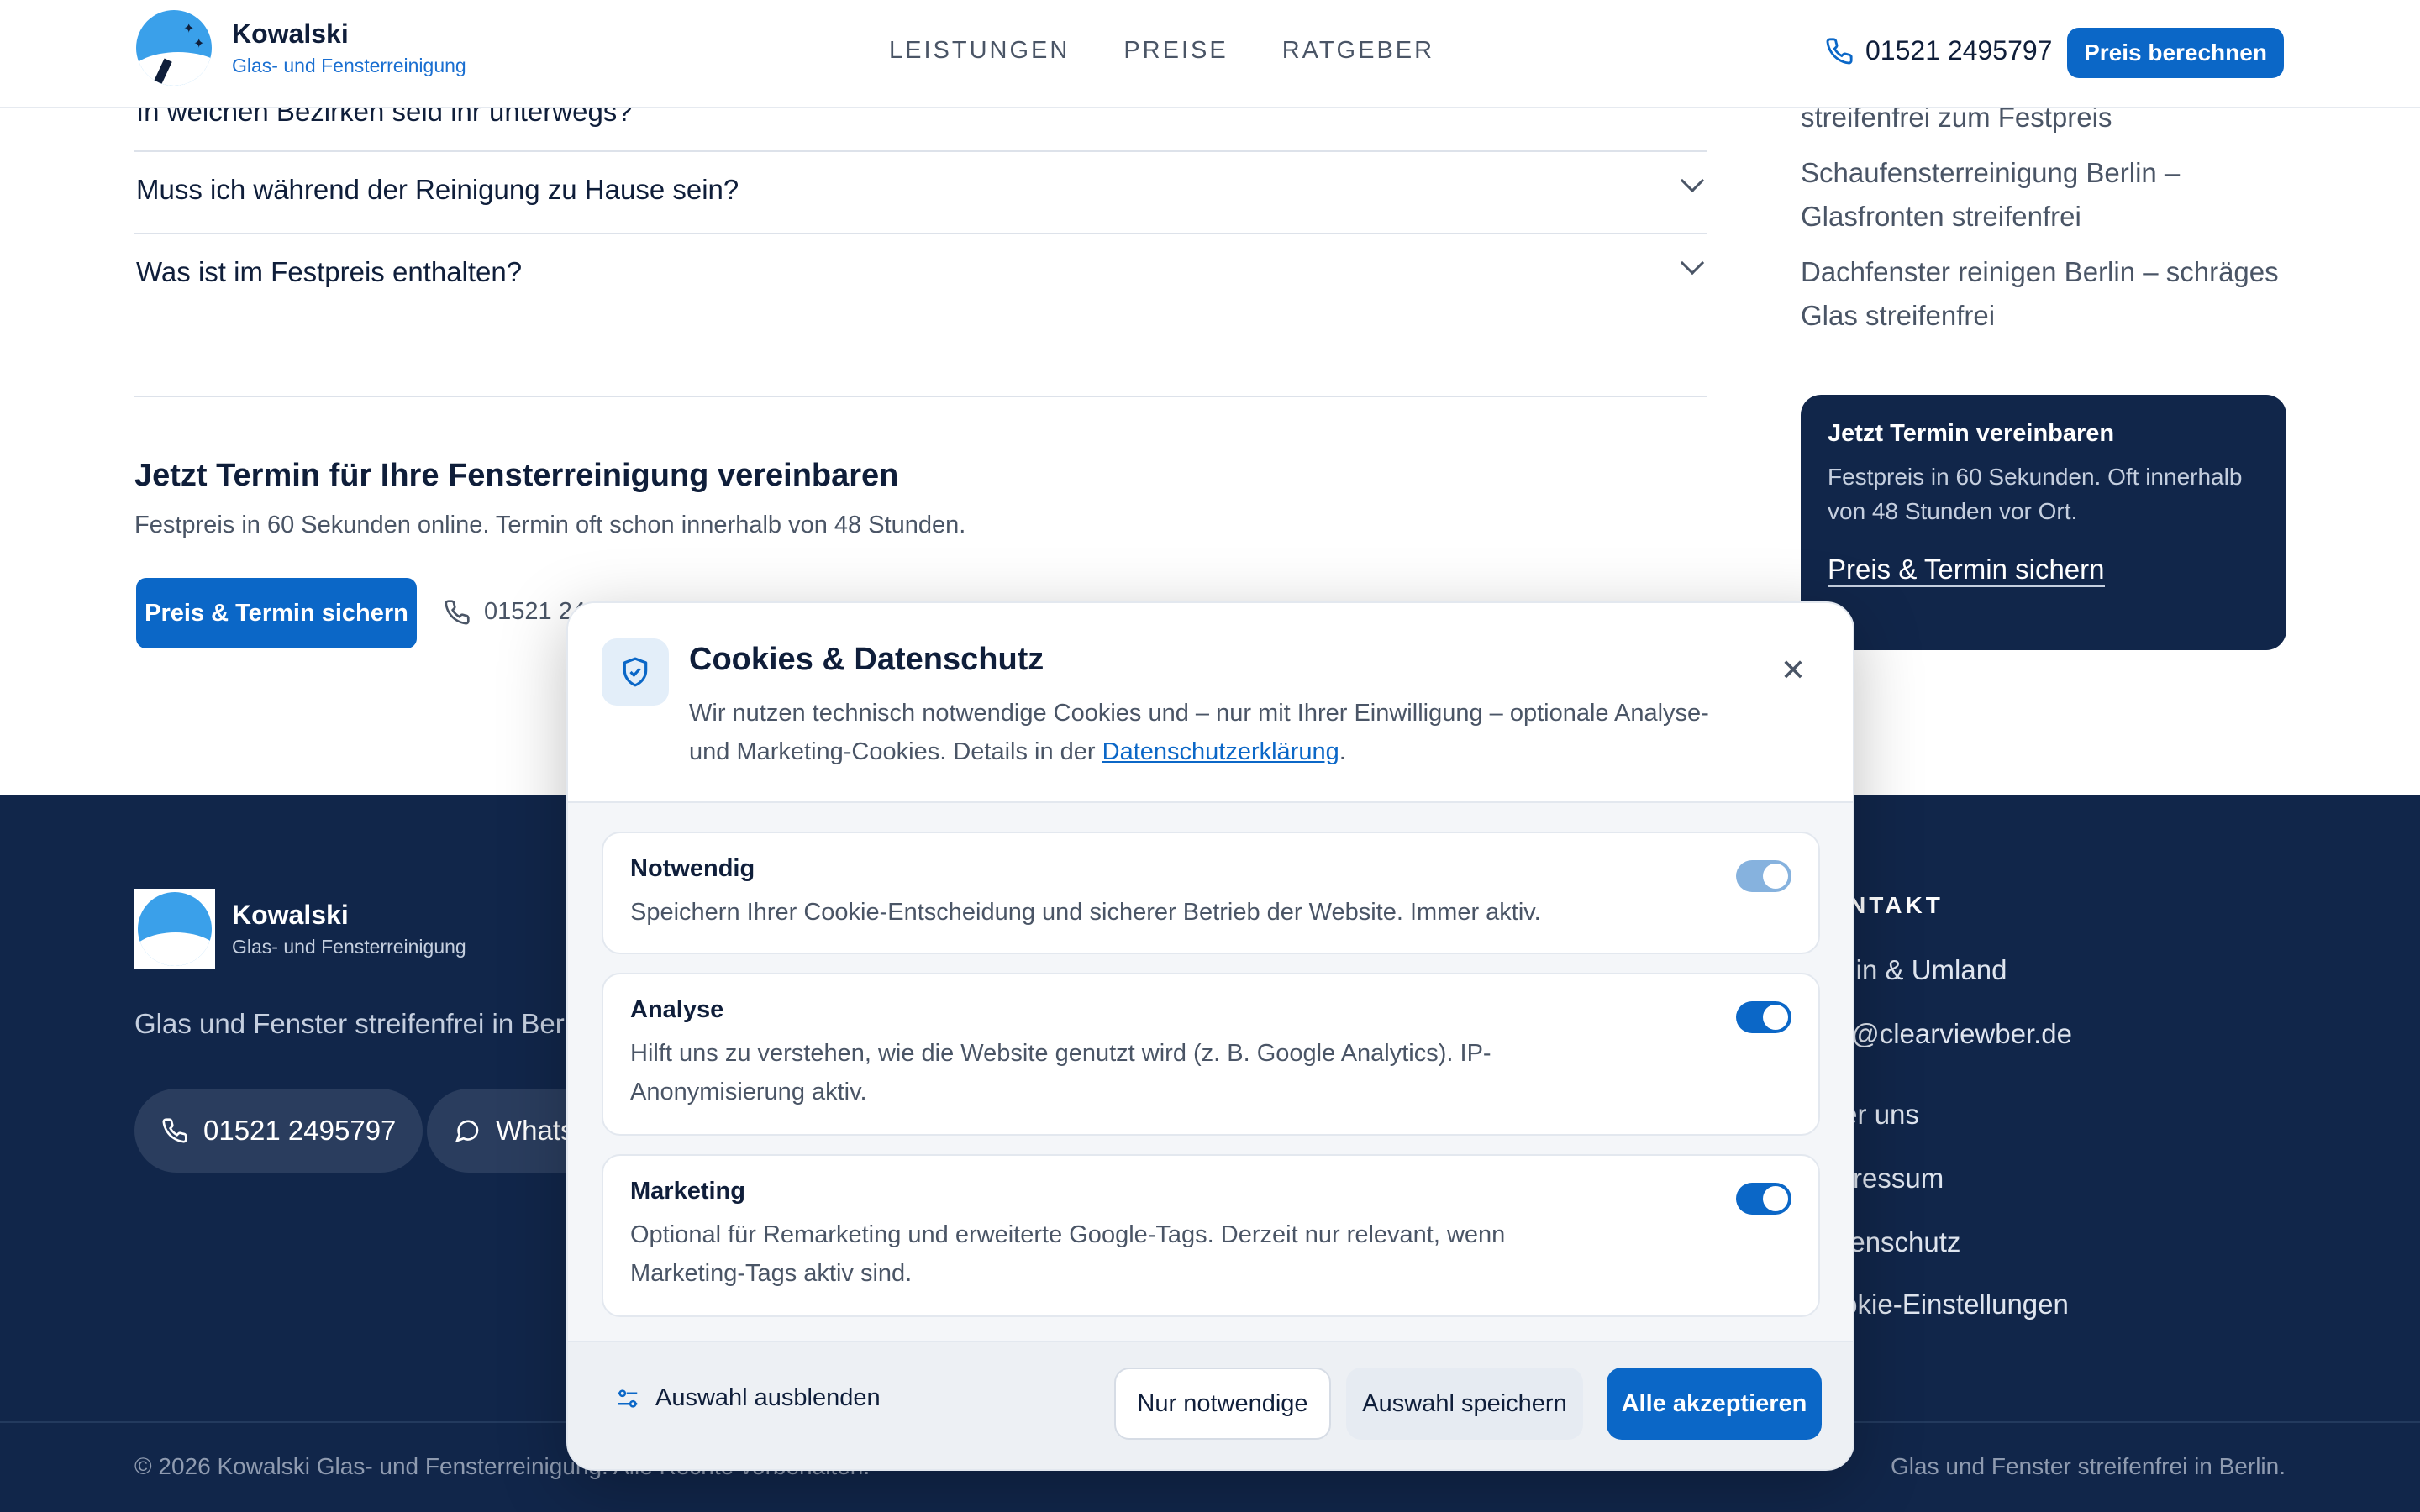 The image size is (2420, 1512). Describe the element at coordinates (276, 613) in the screenshot. I see `secure-appointment-button: Preis & Termin sichern` at that location.